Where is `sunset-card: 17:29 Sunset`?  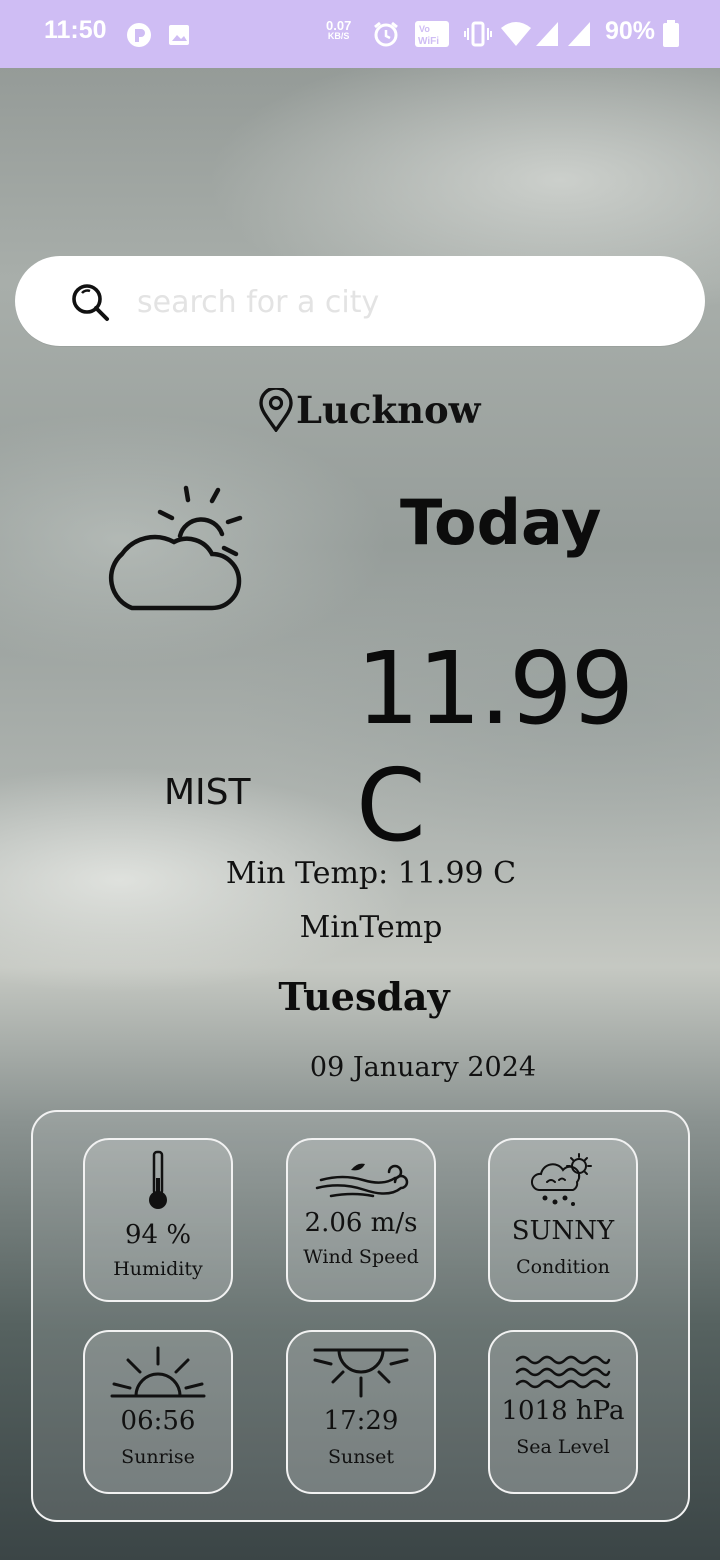 sunset-card: 17:29 Sunset is located at coordinates (361, 1412).